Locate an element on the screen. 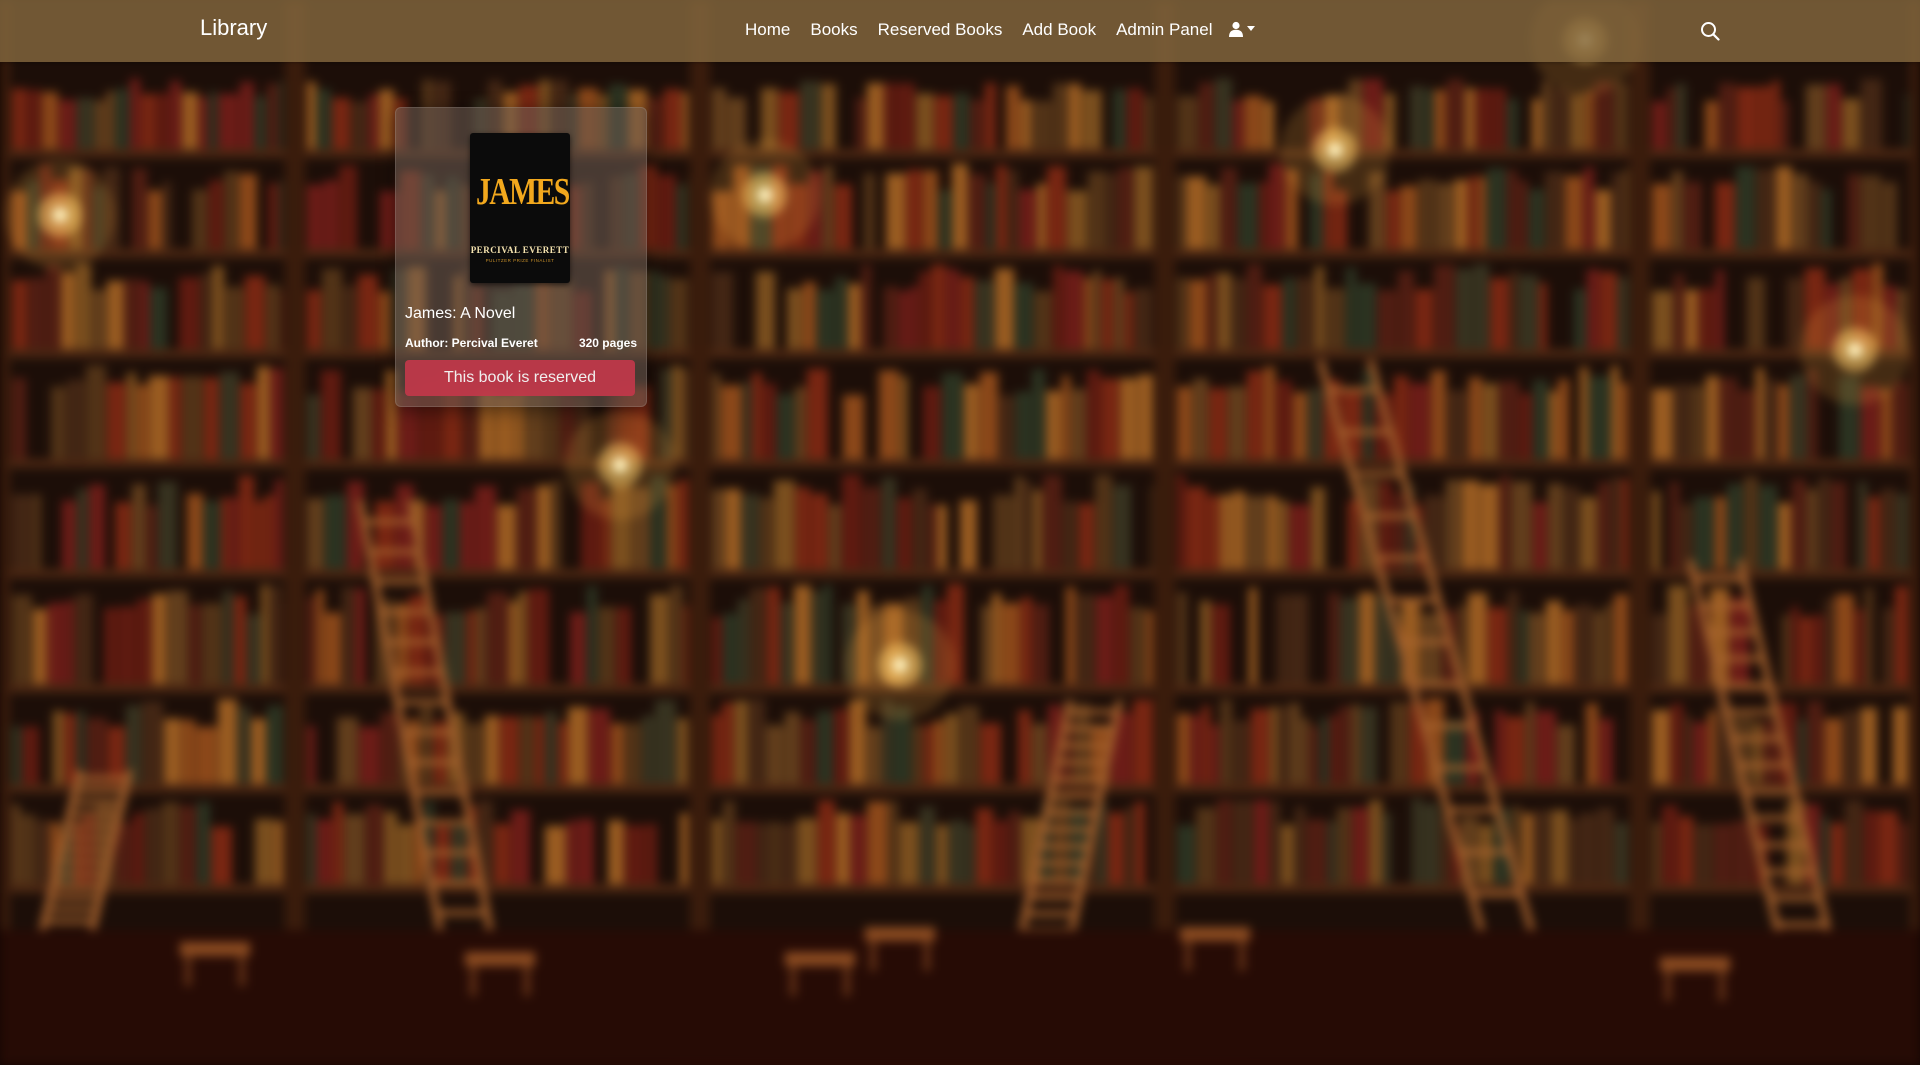  reserved-status-button: This book is reserved is located at coordinates (520, 378).